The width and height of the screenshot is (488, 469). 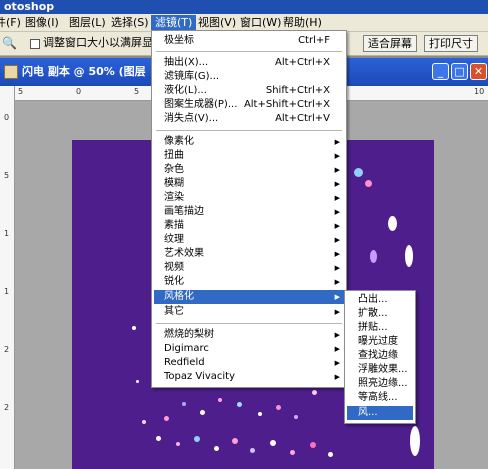 I want to click on submenu-item-label: 查找边缘, so click(x=378, y=355).